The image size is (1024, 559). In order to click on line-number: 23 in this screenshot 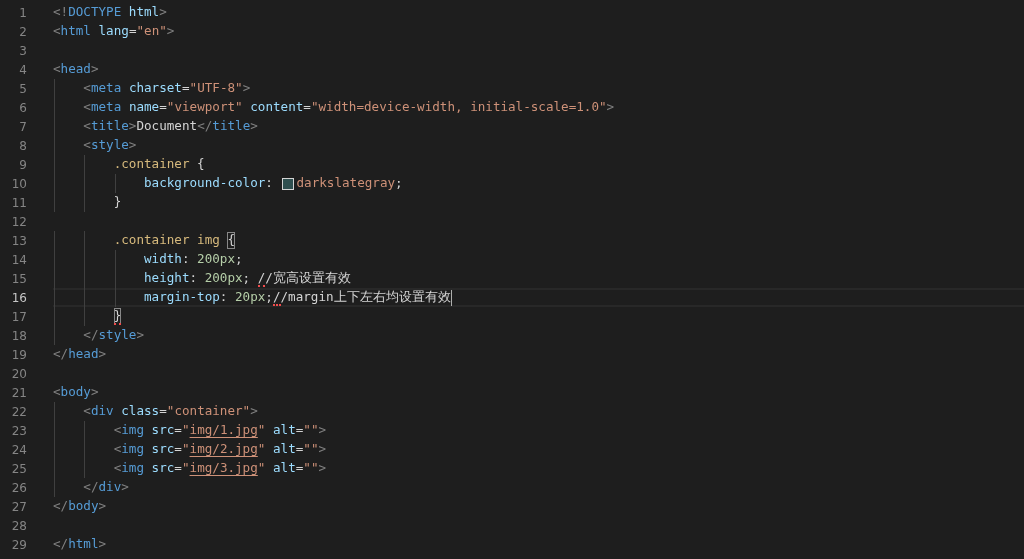, I will do `click(18, 430)`.